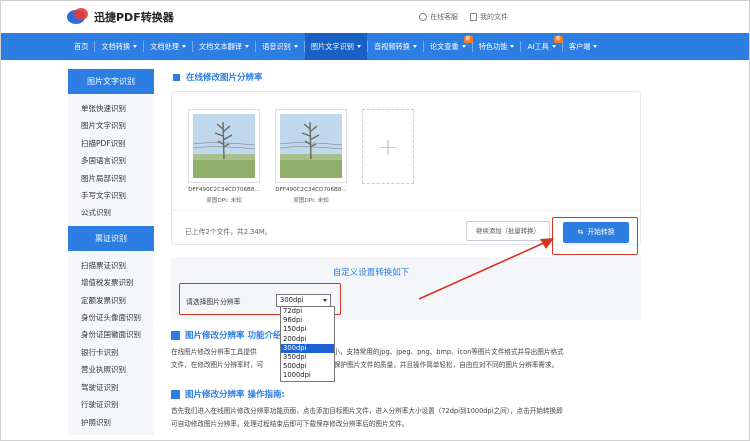  I want to click on logo: 迅捷PDF转换器, so click(120, 17).